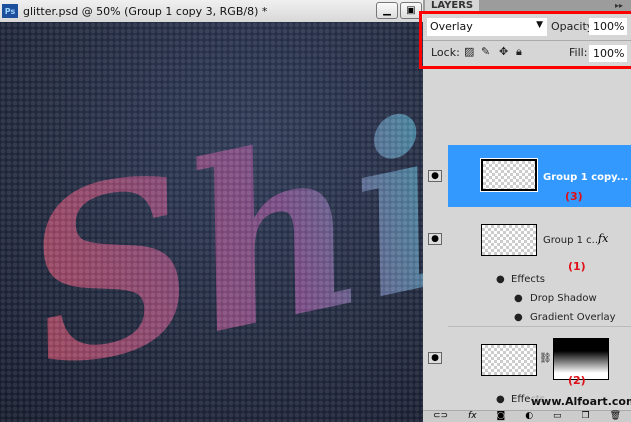  Describe the element at coordinates (539, 176) in the screenshot. I see `layer-row-selected: Group 1 copy... (3)` at that location.